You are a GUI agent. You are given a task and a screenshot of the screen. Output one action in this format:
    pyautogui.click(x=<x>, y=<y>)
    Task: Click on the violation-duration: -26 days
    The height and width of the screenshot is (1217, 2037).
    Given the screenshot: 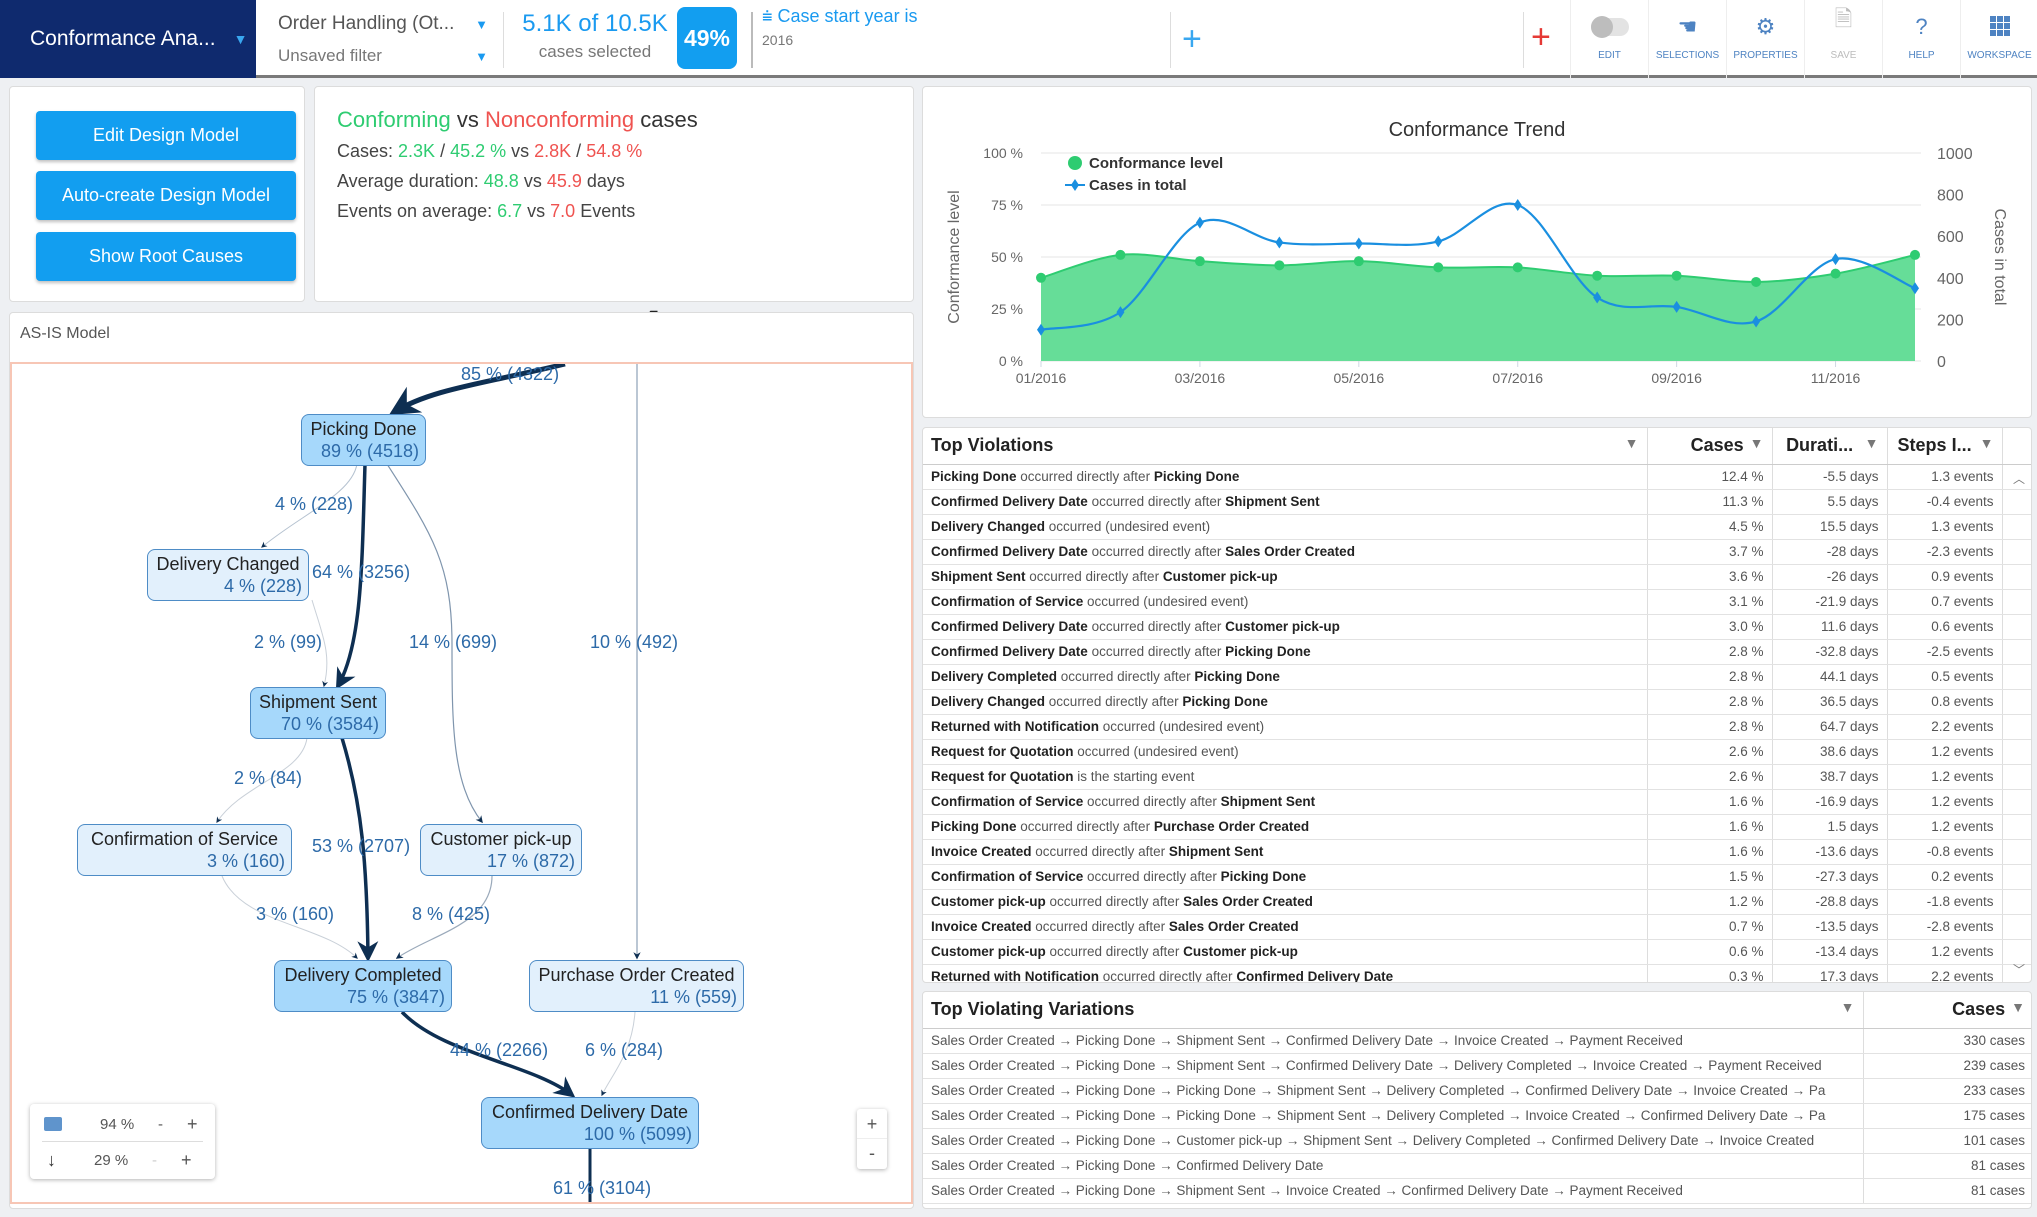 What is the action you would take?
    pyautogui.click(x=1830, y=577)
    